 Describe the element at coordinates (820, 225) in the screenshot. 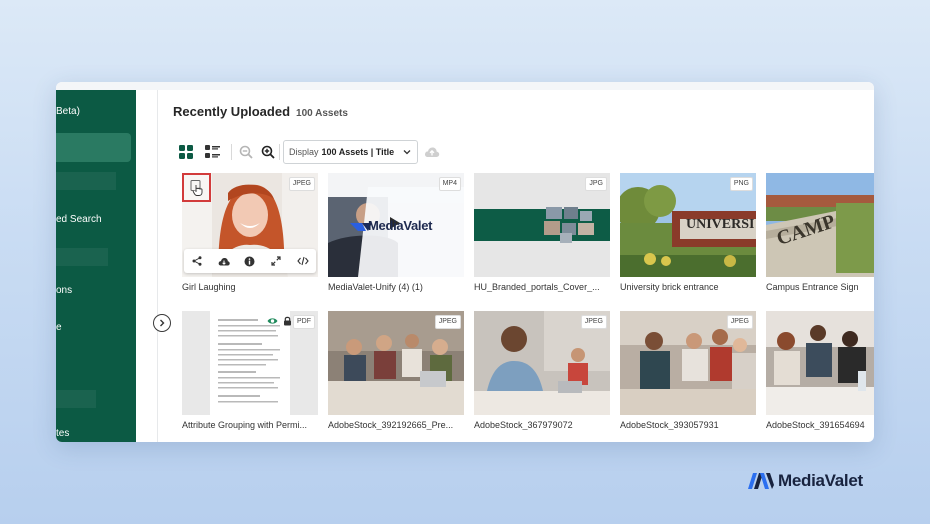

I see `asset-thumbnail: CAMP` at that location.